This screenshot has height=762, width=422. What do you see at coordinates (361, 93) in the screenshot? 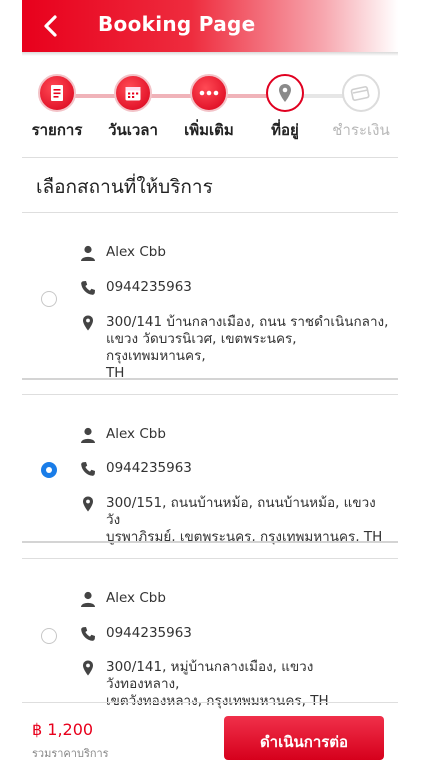
I see `payment-card-icon` at bounding box center [361, 93].